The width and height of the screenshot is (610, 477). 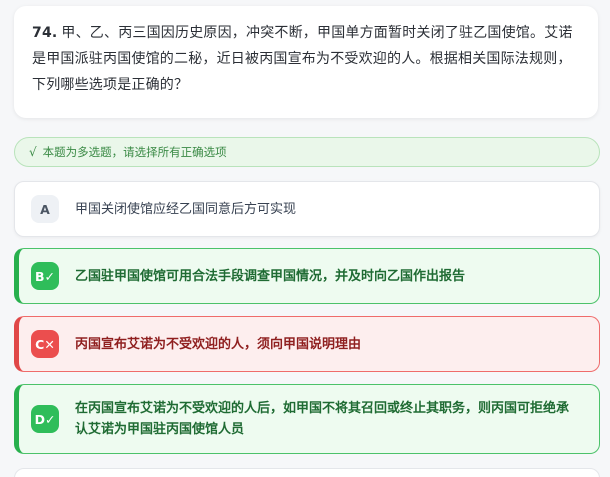 I want to click on option-c-wrong-badge: C✕, so click(x=45, y=344).